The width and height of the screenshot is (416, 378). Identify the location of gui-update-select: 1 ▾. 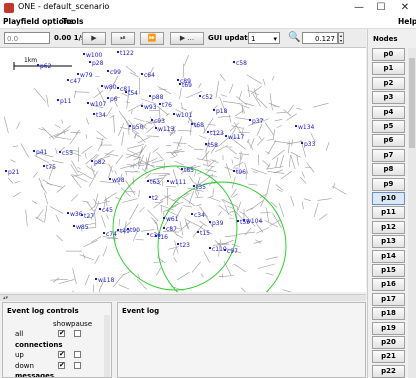
(264, 38).